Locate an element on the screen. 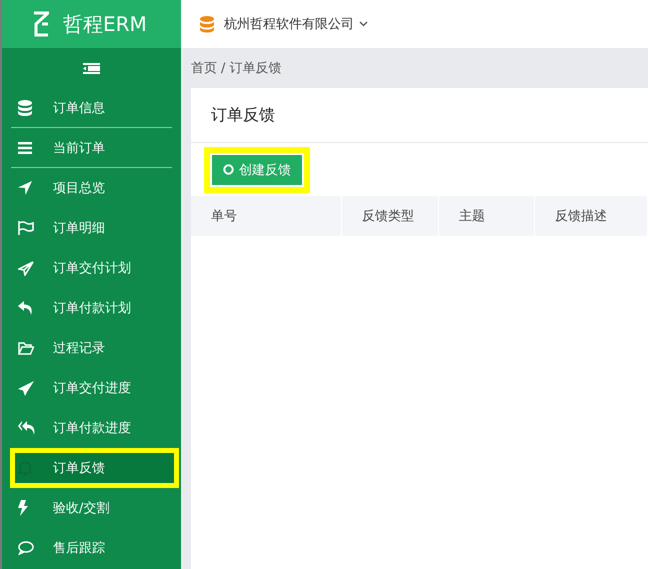 Image resolution: width=648 pixels, height=569 pixels. location-arrow-icon is located at coordinates (25, 188).